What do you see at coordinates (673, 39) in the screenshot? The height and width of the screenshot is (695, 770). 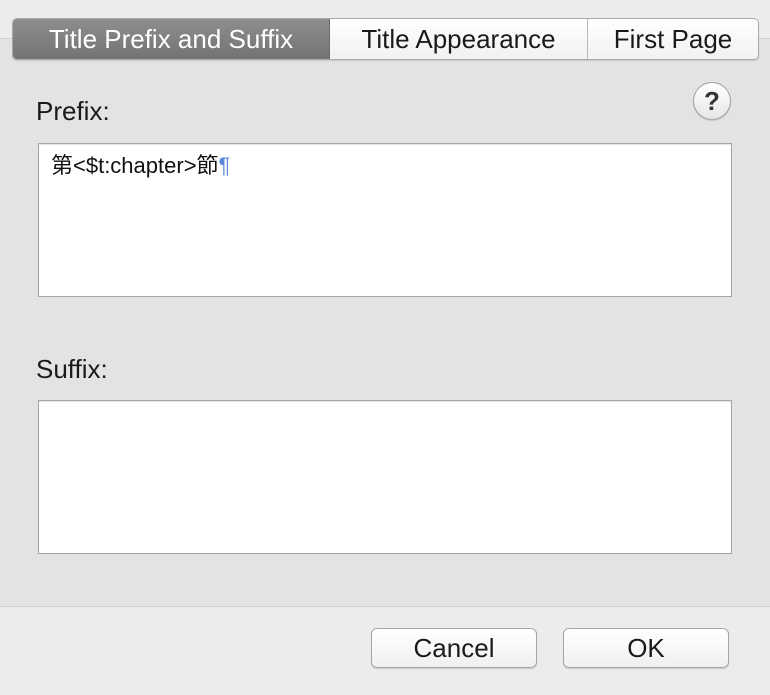 I see `tab-first-page: First Page` at bounding box center [673, 39].